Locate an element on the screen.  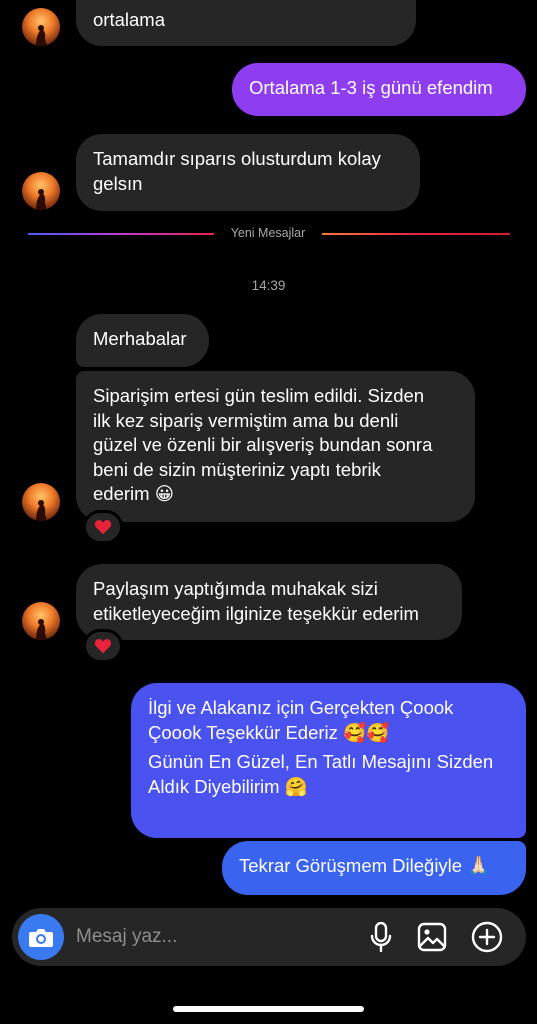
message-text: Çoook Teşekkür Ederiz 🥰🥰 is located at coordinates (269, 732).